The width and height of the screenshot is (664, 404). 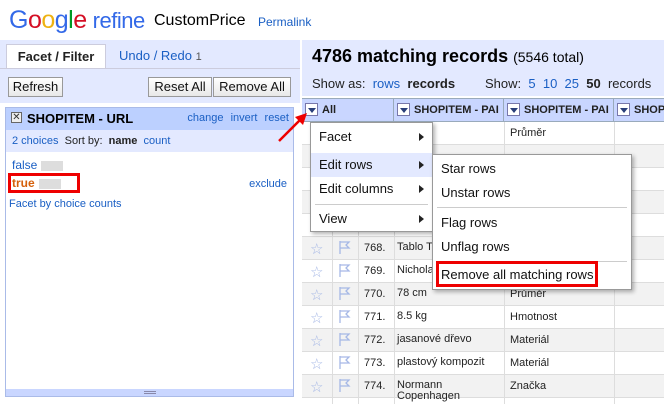 What do you see at coordinates (205, 118) in the screenshot?
I see `facet-change-link: change` at bounding box center [205, 118].